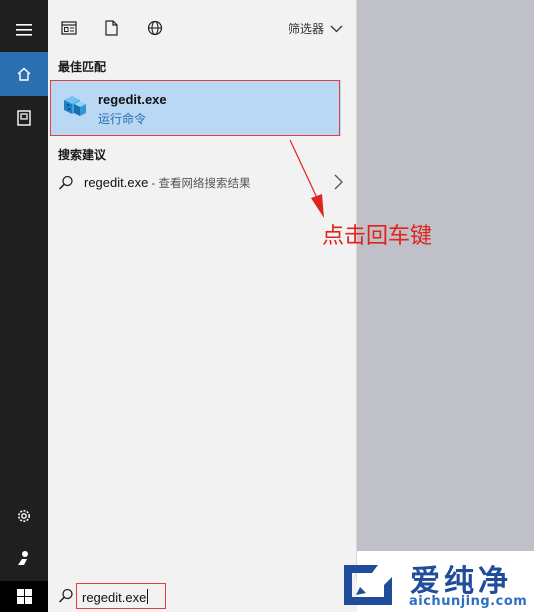  I want to click on annotation-arrow, so click(306, 178).